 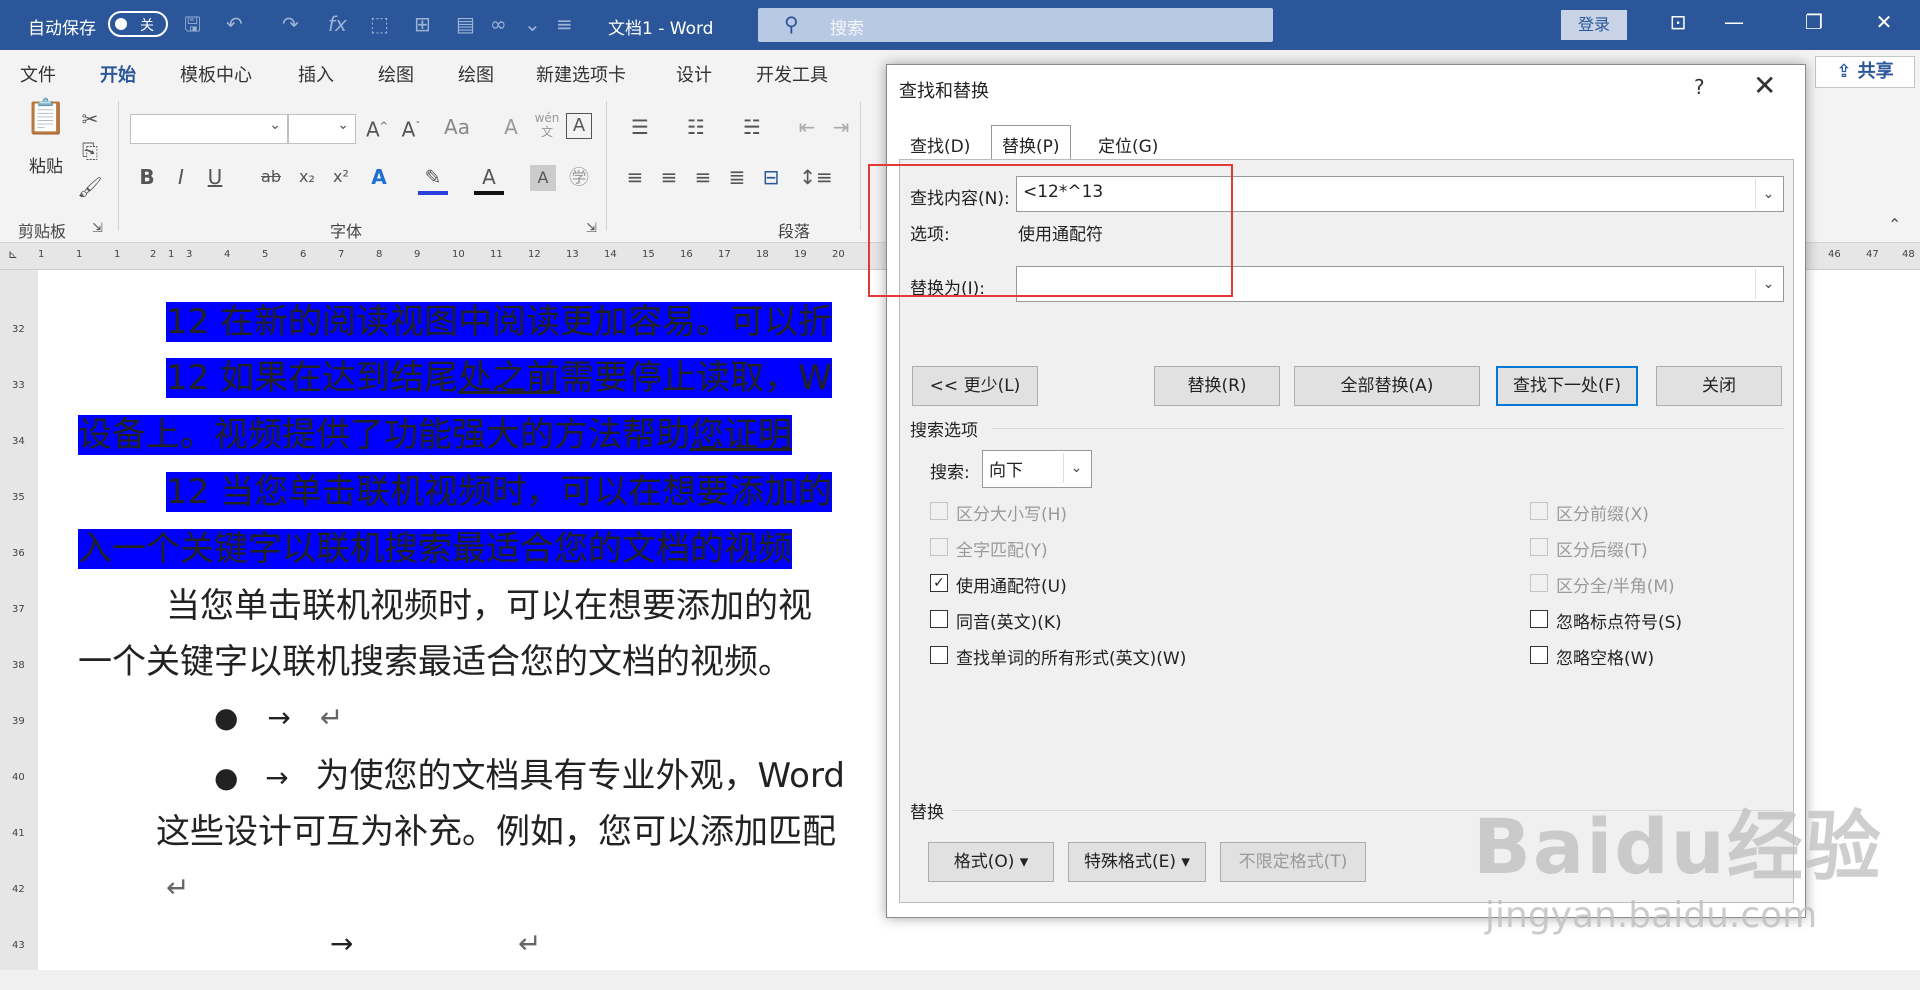 I want to click on bold-icon: B, so click(x=147, y=177).